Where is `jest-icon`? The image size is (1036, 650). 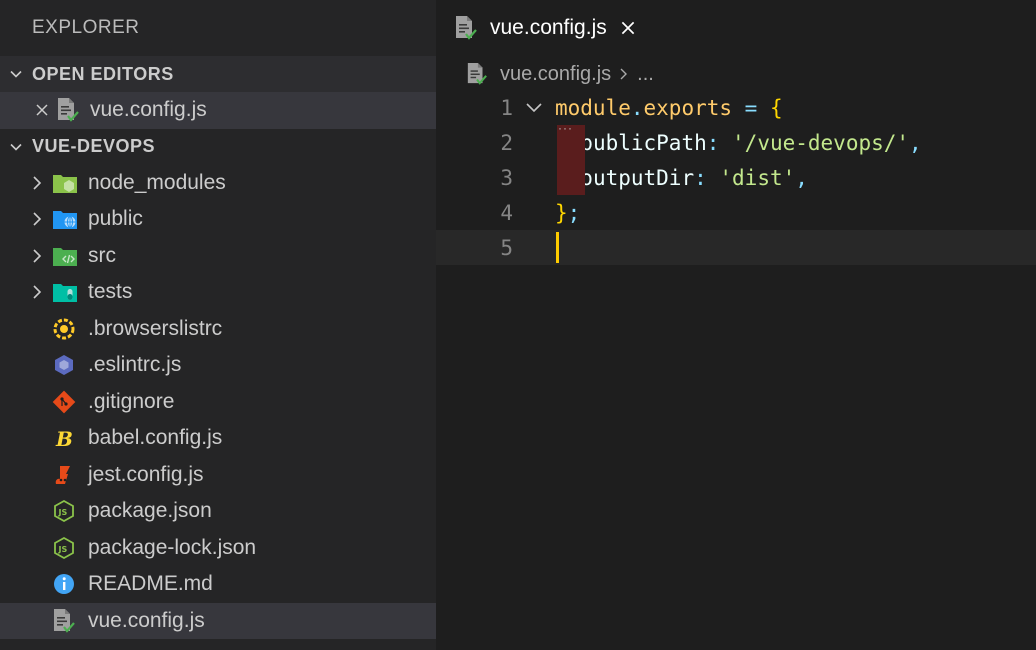 jest-icon is located at coordinates (69, 475).